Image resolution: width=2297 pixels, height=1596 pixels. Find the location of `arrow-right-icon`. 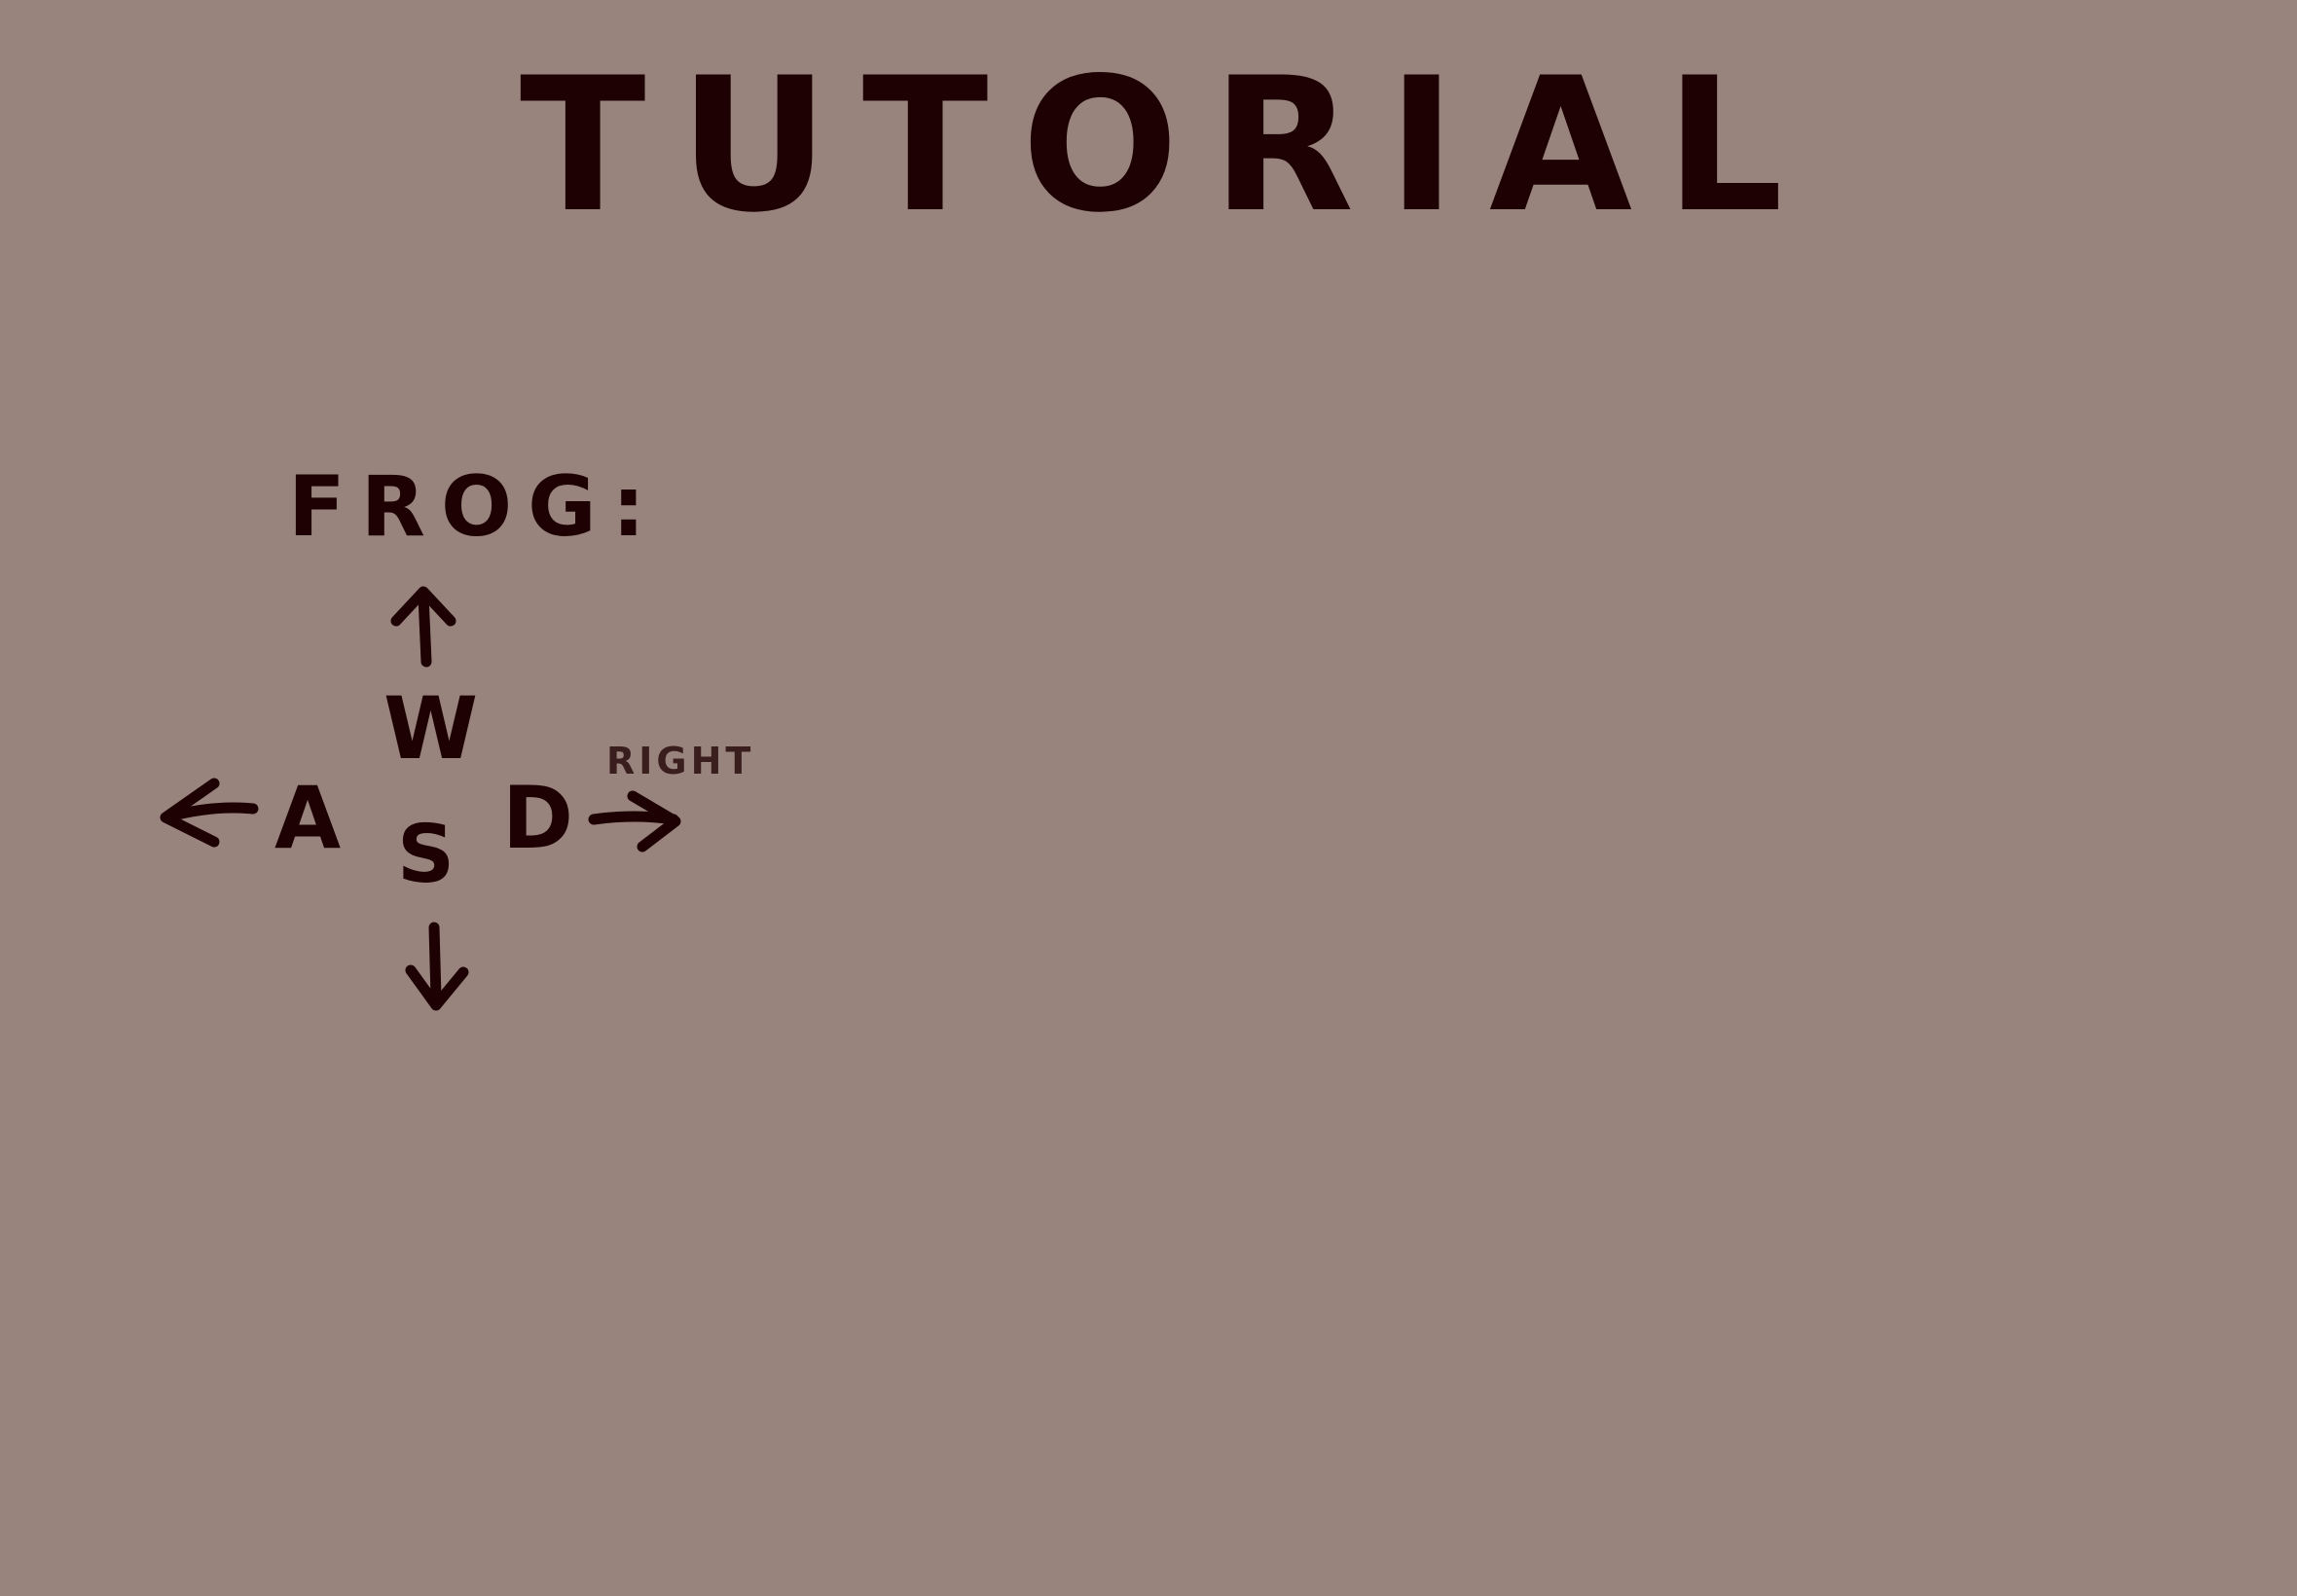

arrow-right-icon is located at coordinates (634, 821).